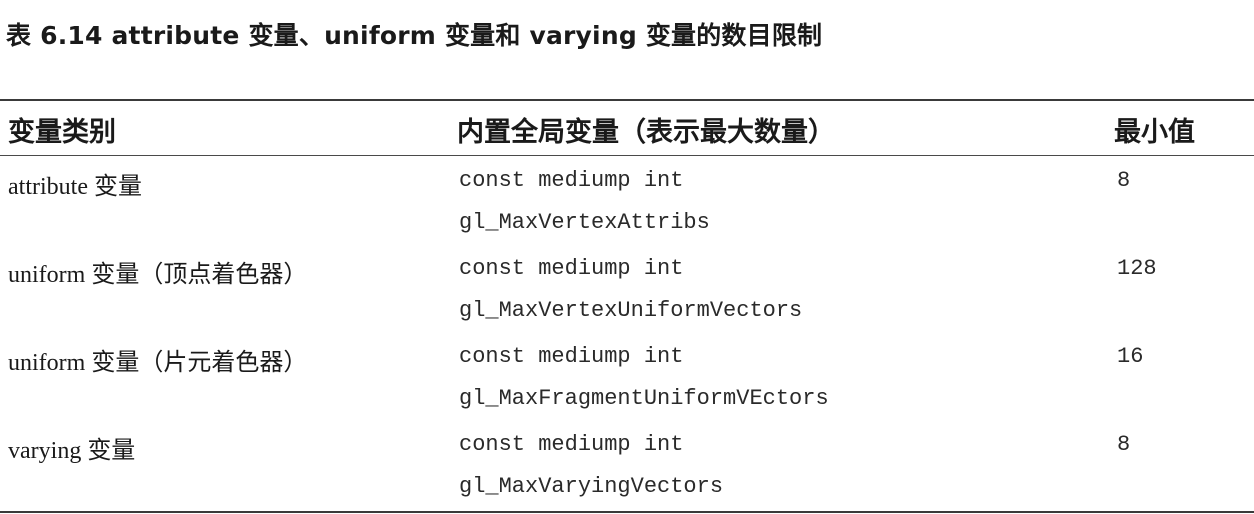  Describe the element at coordinates (627, 100) in the screenshot. I see `table-top-rule` at that location.